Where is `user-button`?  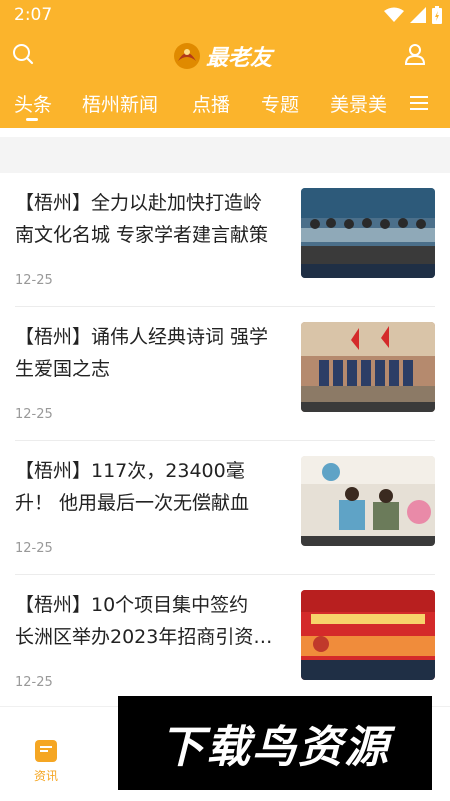 user-button is located at coordinates (415, 56).